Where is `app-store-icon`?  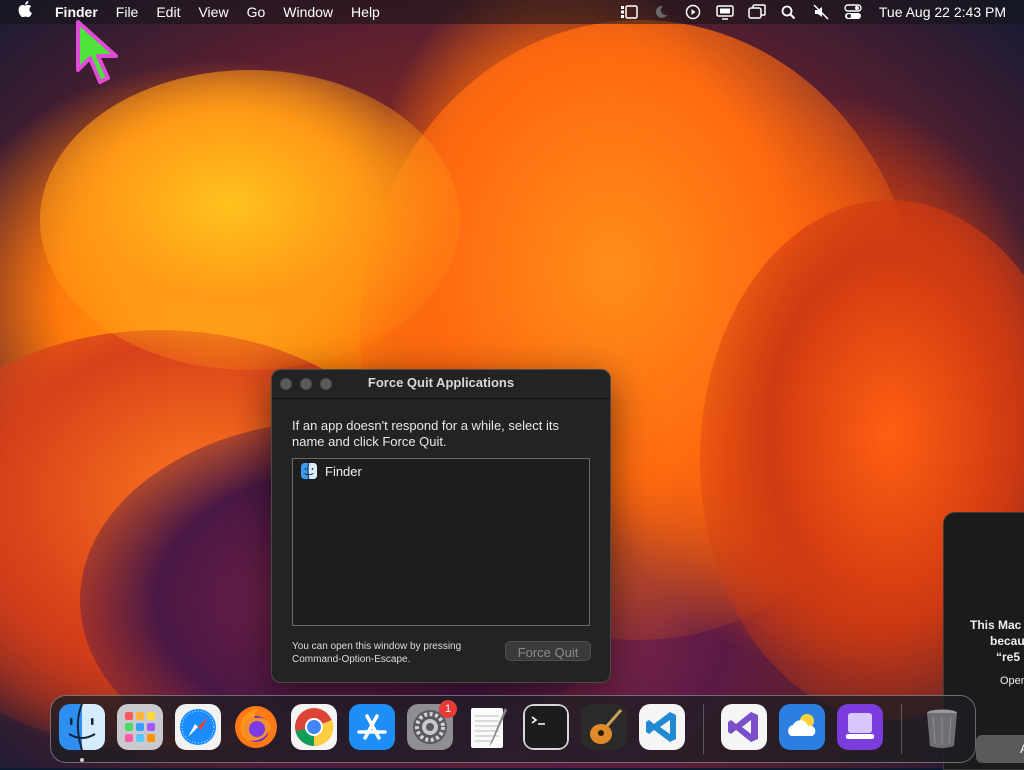 app-store-icon is located at coordinates (372, 727).